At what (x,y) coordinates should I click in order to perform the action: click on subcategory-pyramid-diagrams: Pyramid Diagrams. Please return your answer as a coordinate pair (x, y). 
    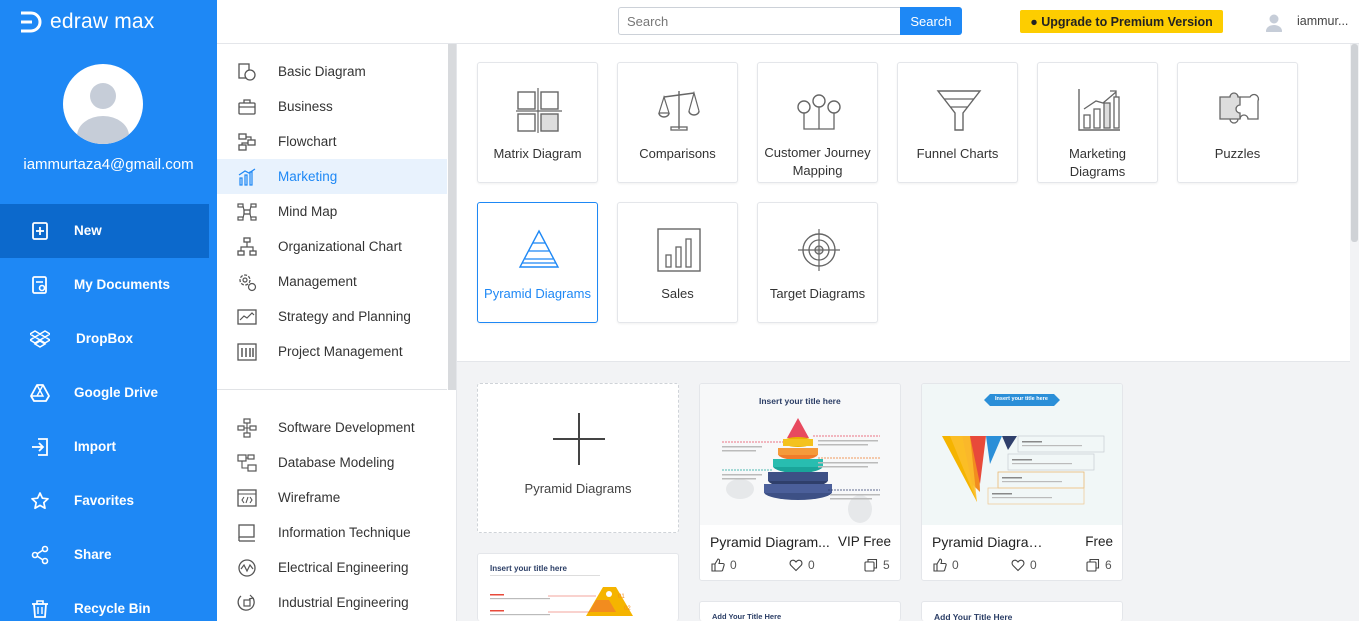
    Looking at the image, I should click on (537, 262).